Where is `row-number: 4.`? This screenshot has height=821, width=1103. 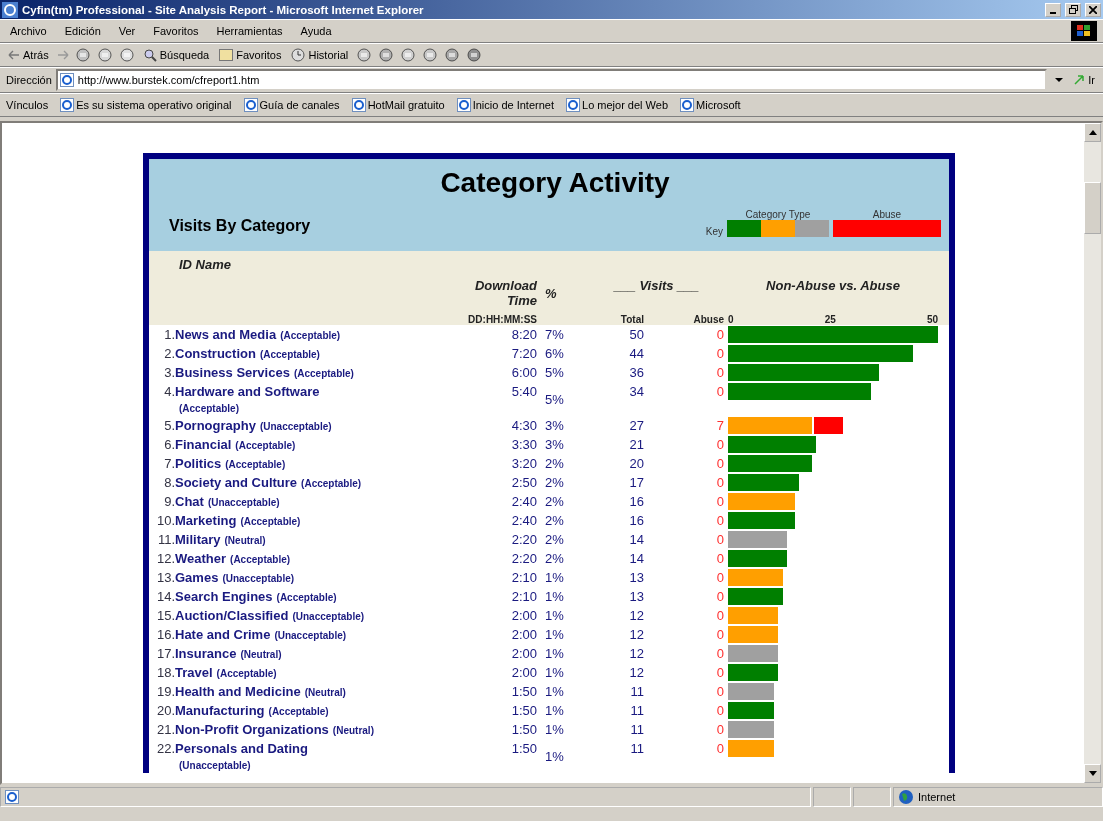 row-number: 4. is located at coordinates (169, 392).